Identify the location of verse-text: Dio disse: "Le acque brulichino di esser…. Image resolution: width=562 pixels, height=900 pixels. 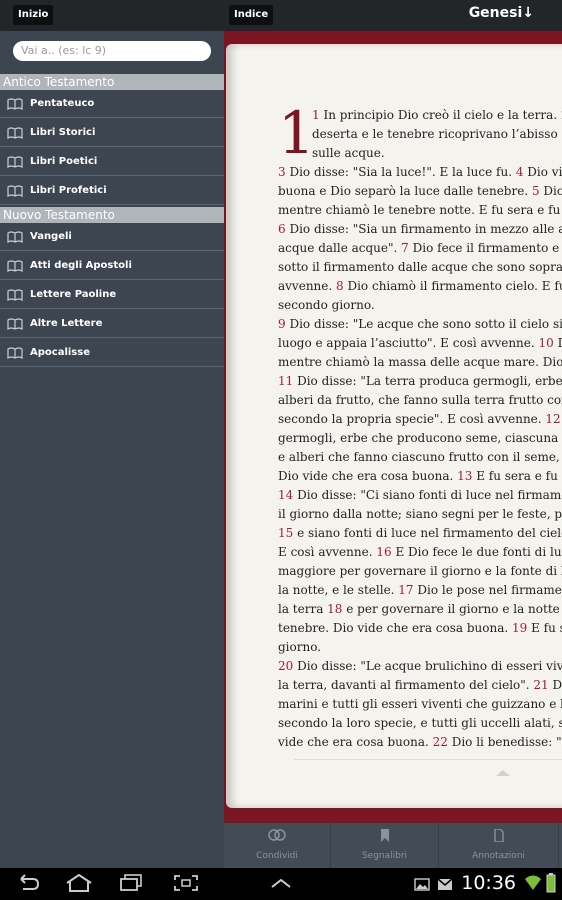
(427, 666).